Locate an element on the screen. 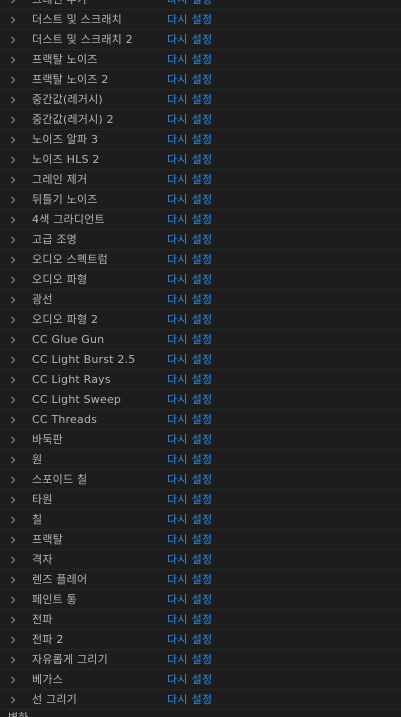 The image size is (401, 717). effect-name: 노이즈 HLS 2 is located at coordinates (66, 159).